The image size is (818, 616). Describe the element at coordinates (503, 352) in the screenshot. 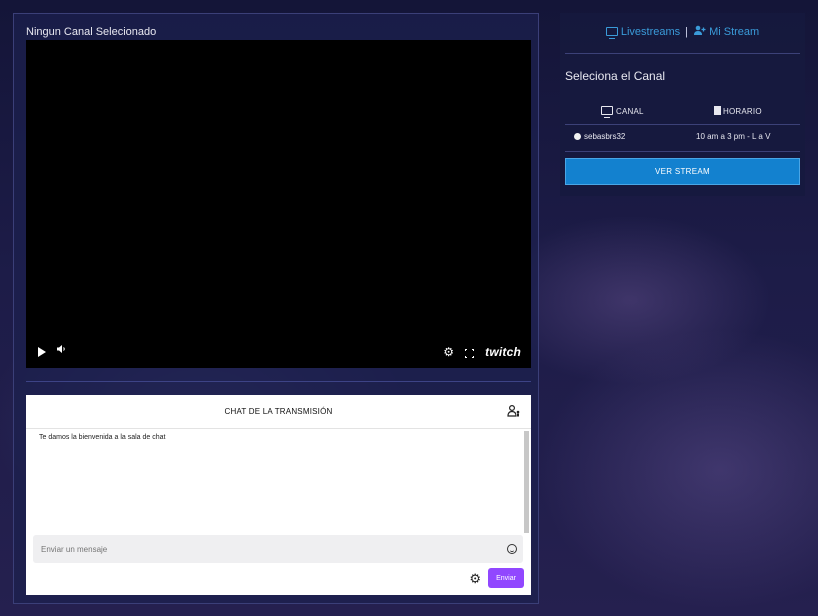

I see `twitch-logo: twitch` at that location.